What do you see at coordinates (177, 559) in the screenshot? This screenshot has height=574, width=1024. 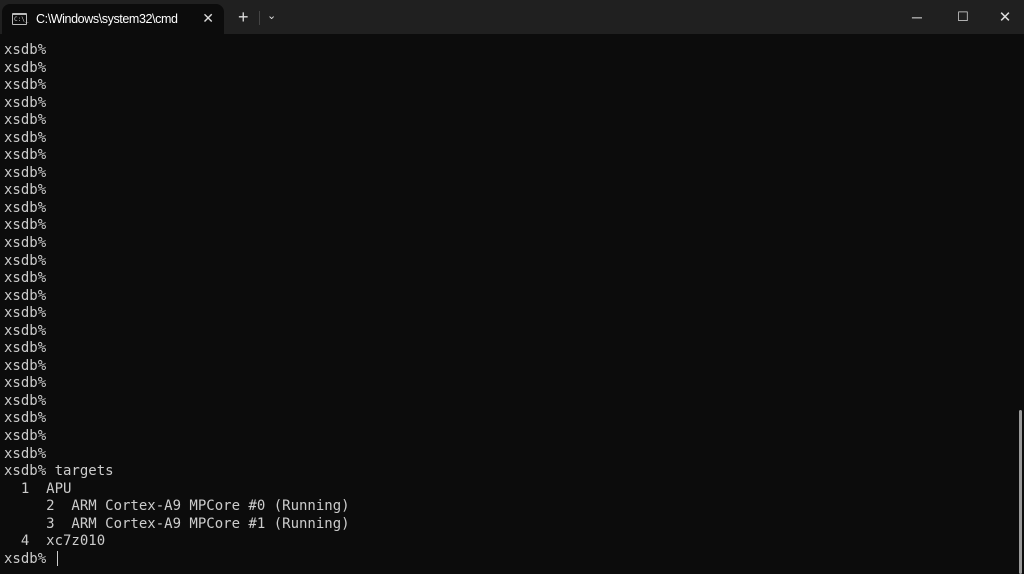 I see `prompt-line: xsdb%` at bounding box center [177, 559].